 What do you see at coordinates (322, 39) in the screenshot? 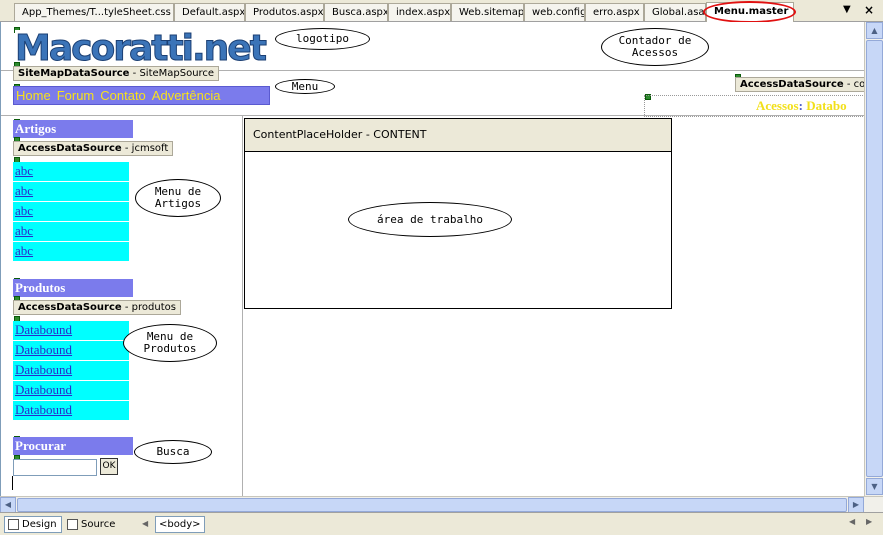
I see `note-logotipo: logotipo` at bounding box center [322, 39].